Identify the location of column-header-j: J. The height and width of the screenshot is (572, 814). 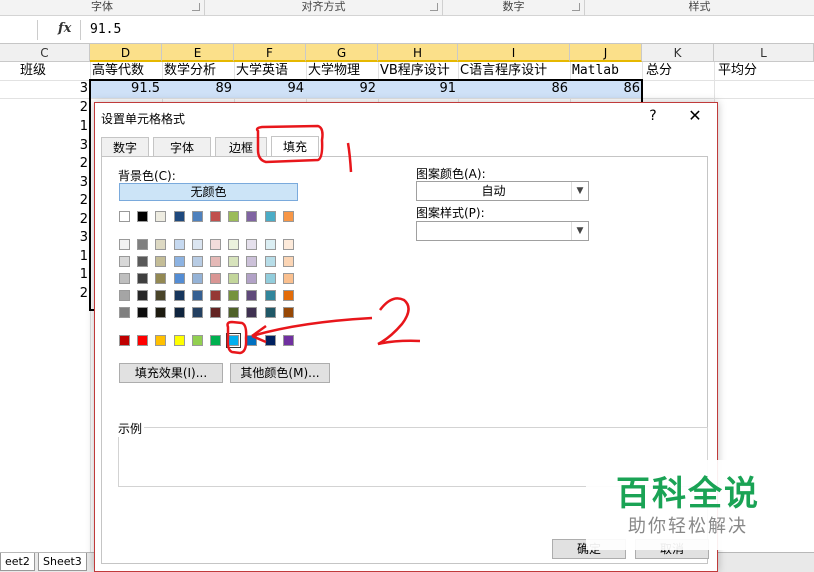
(606, 53).